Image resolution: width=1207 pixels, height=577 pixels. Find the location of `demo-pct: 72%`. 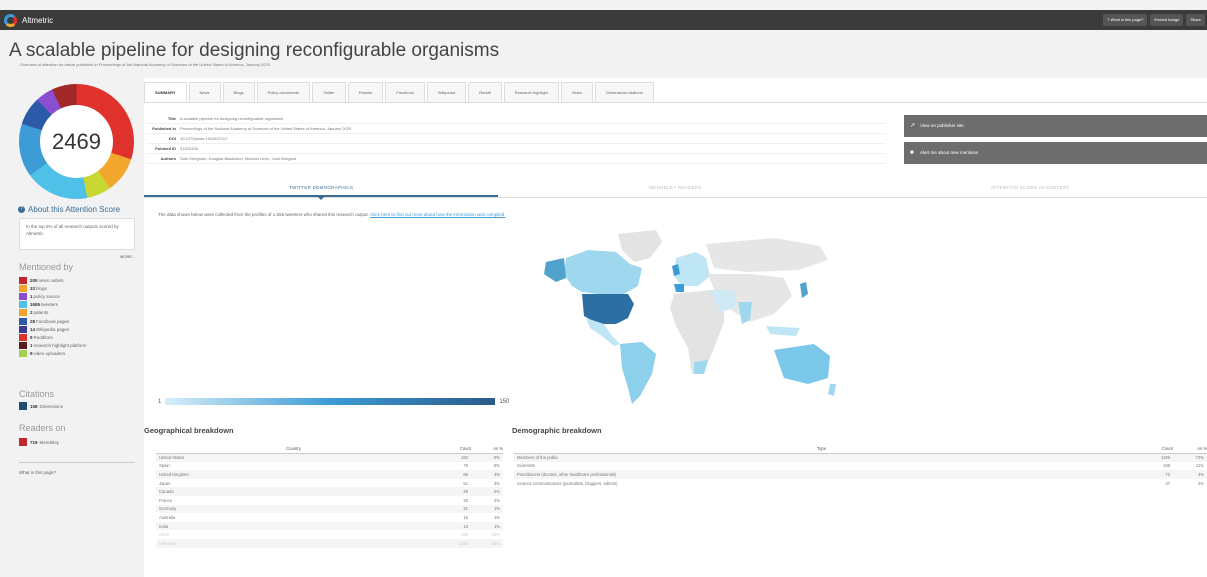

demo-pct: 72% is located at coordinates (1190, 457).